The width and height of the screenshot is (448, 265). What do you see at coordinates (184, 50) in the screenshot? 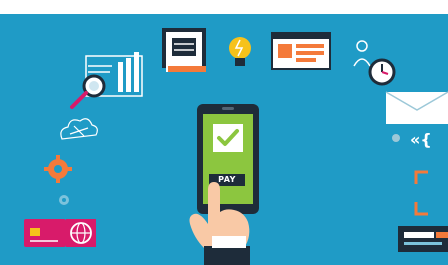
I see `document-icon` at bounding box center [184, 50].